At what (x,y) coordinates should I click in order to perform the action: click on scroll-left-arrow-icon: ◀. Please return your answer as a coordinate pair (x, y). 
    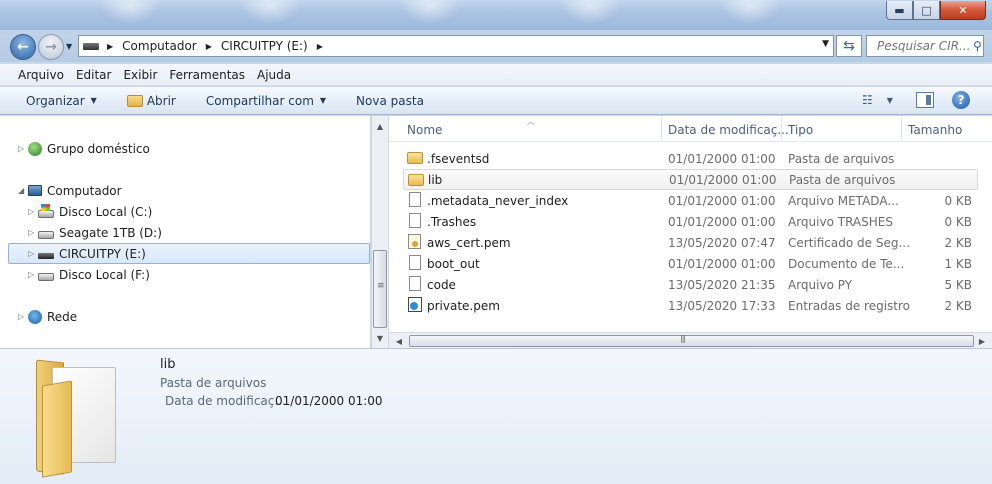
    Looking at the image, I should click on (399, 341).